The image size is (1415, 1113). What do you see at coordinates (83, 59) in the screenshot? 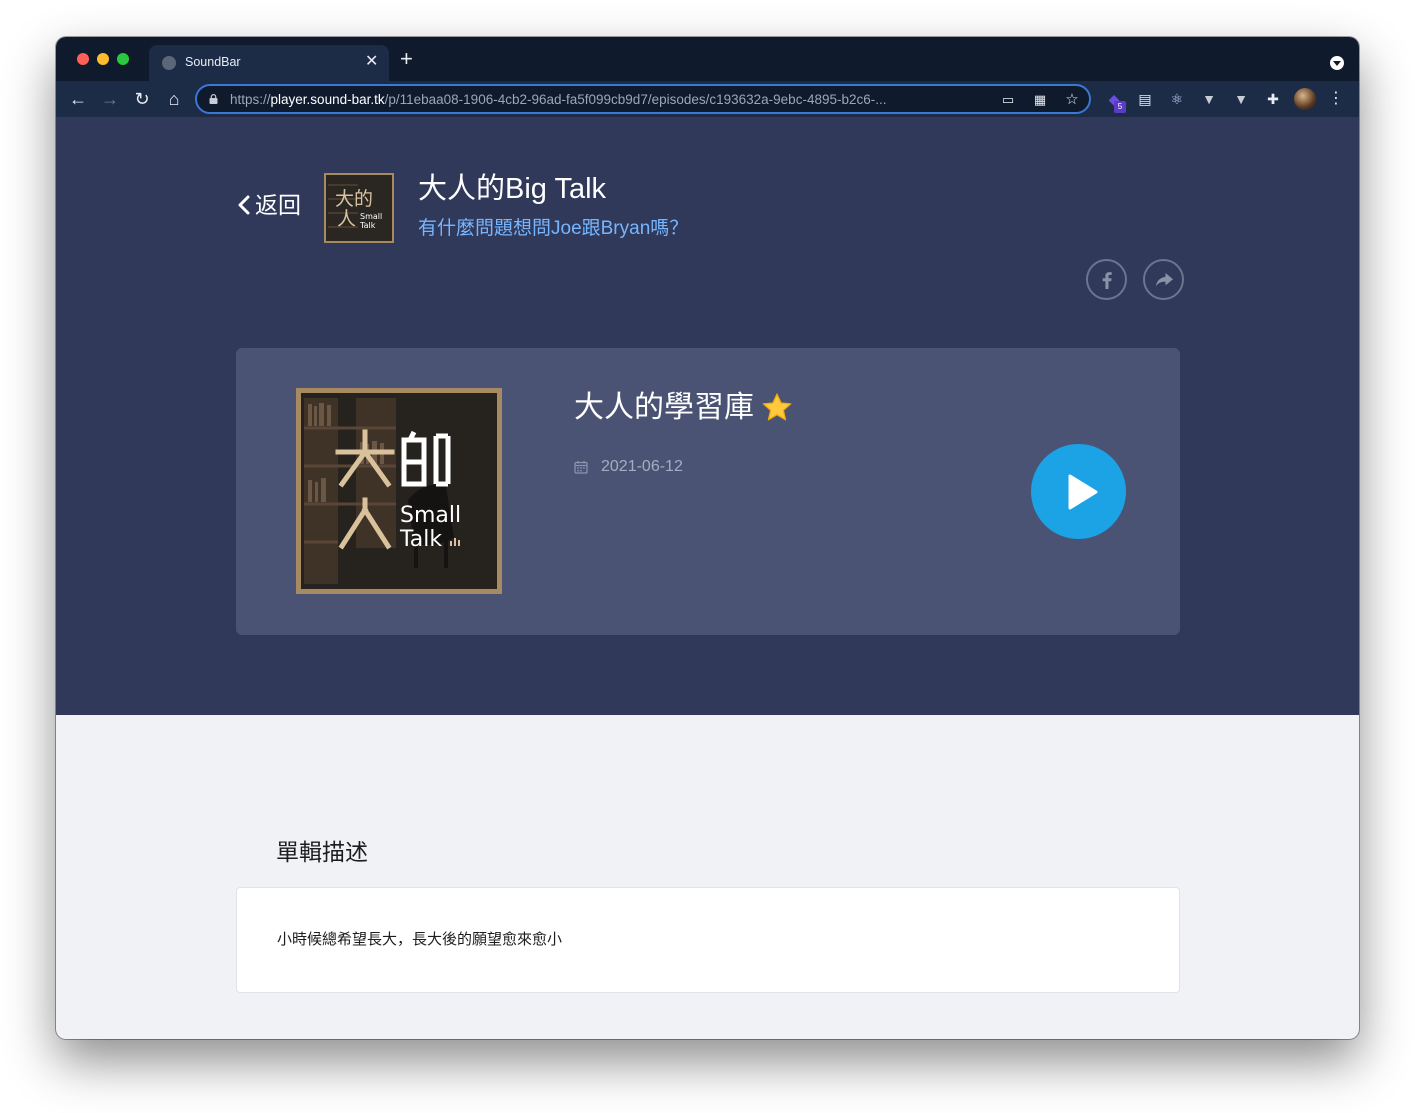
I see `close-window-button` at bounding box center [83, 59].